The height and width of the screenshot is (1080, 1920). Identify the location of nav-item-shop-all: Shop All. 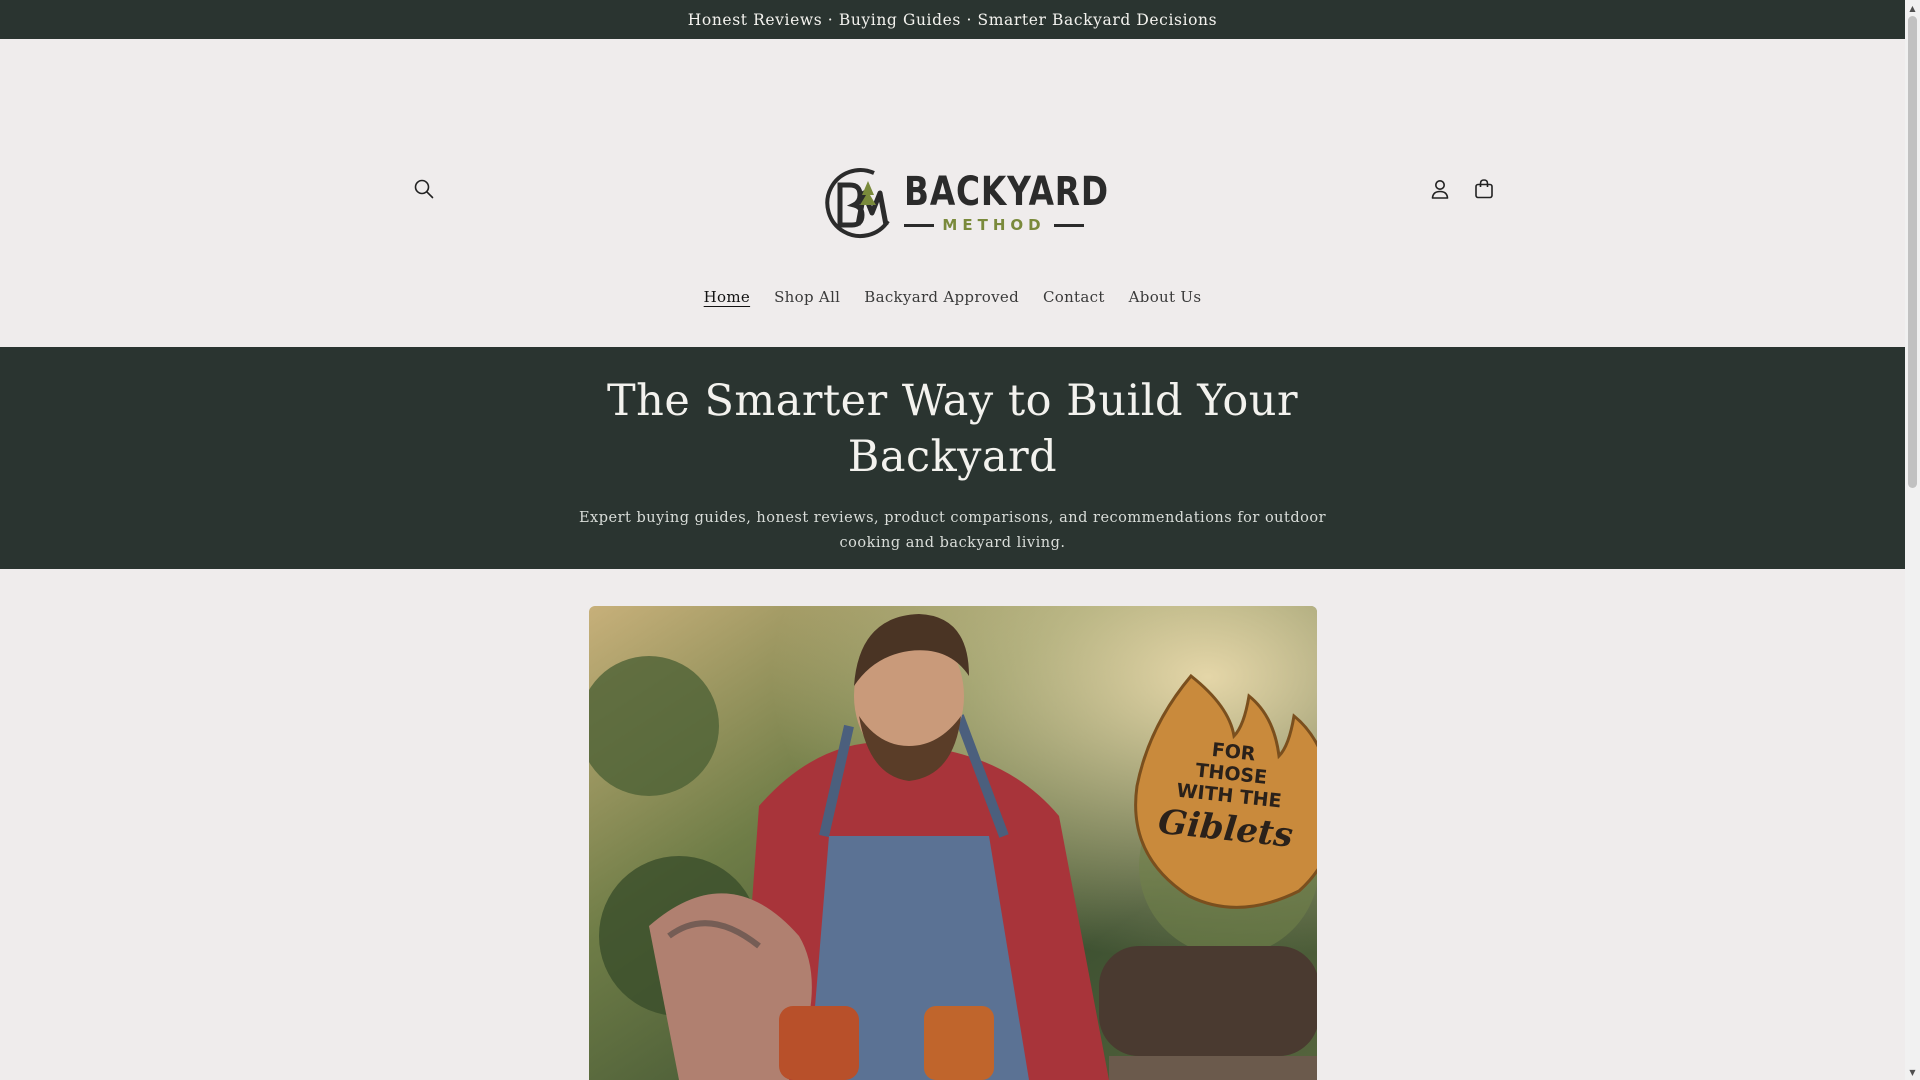
(807, 297).